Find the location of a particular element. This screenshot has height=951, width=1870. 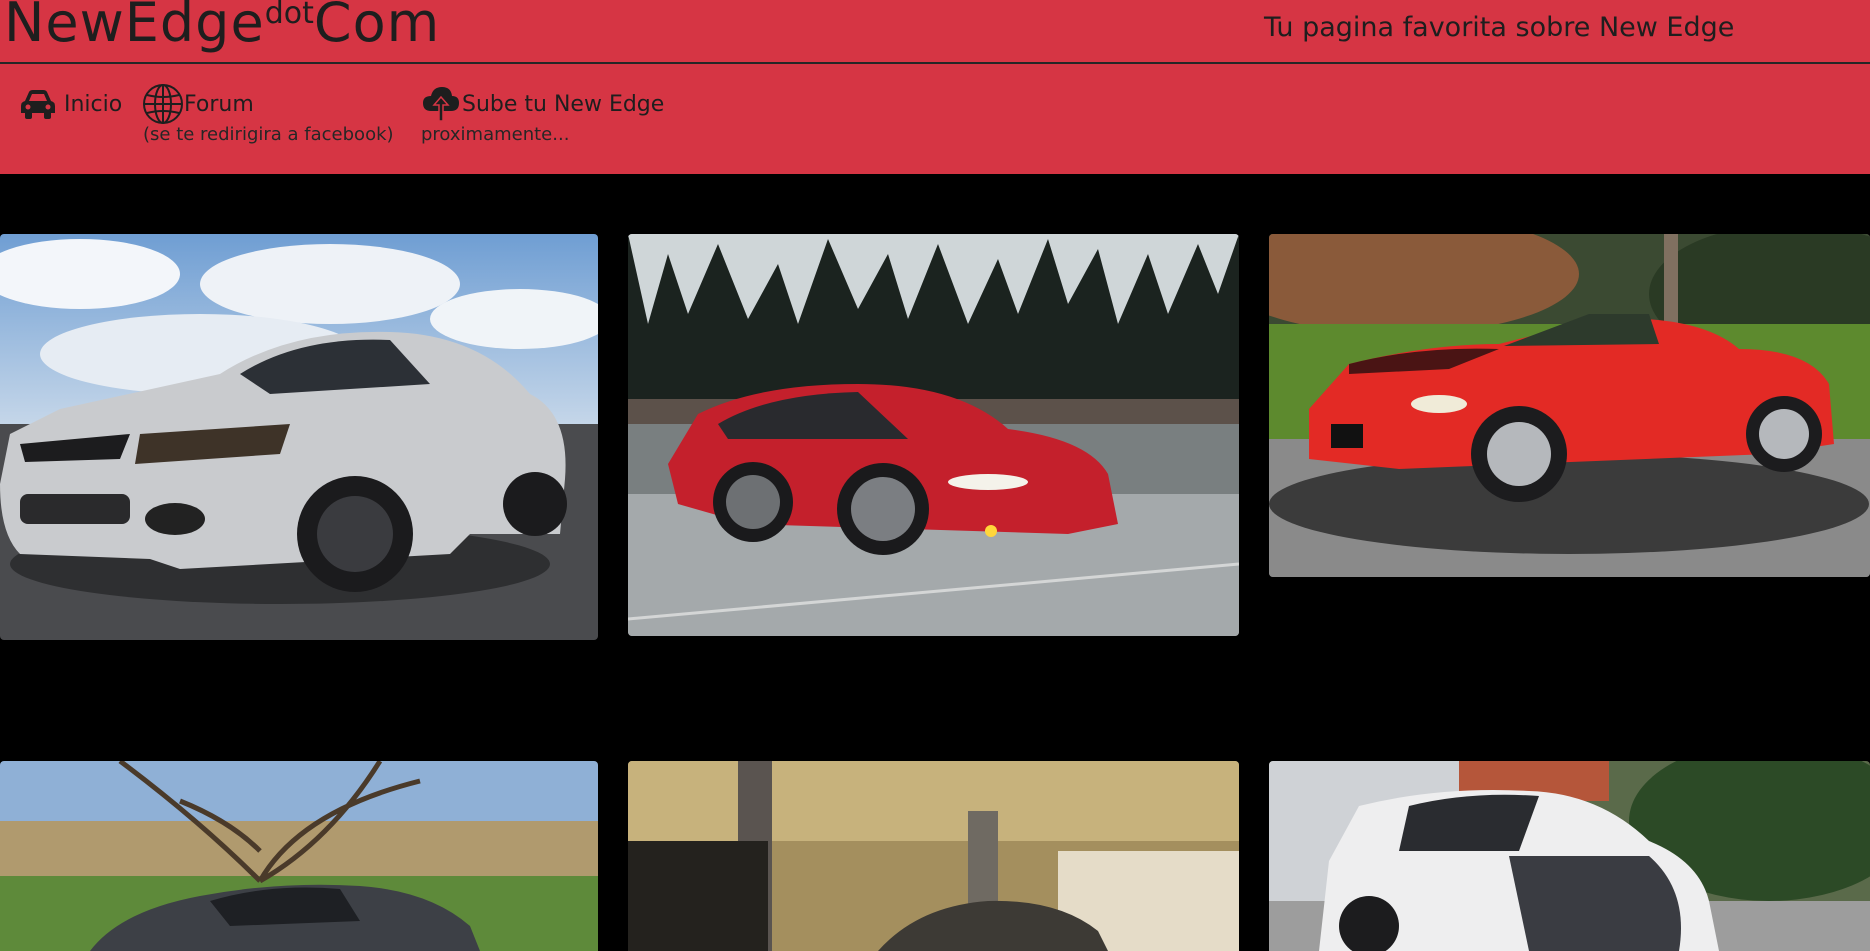

gallery-image-red-mustang-convertible is located at coordinates (1569, 405).